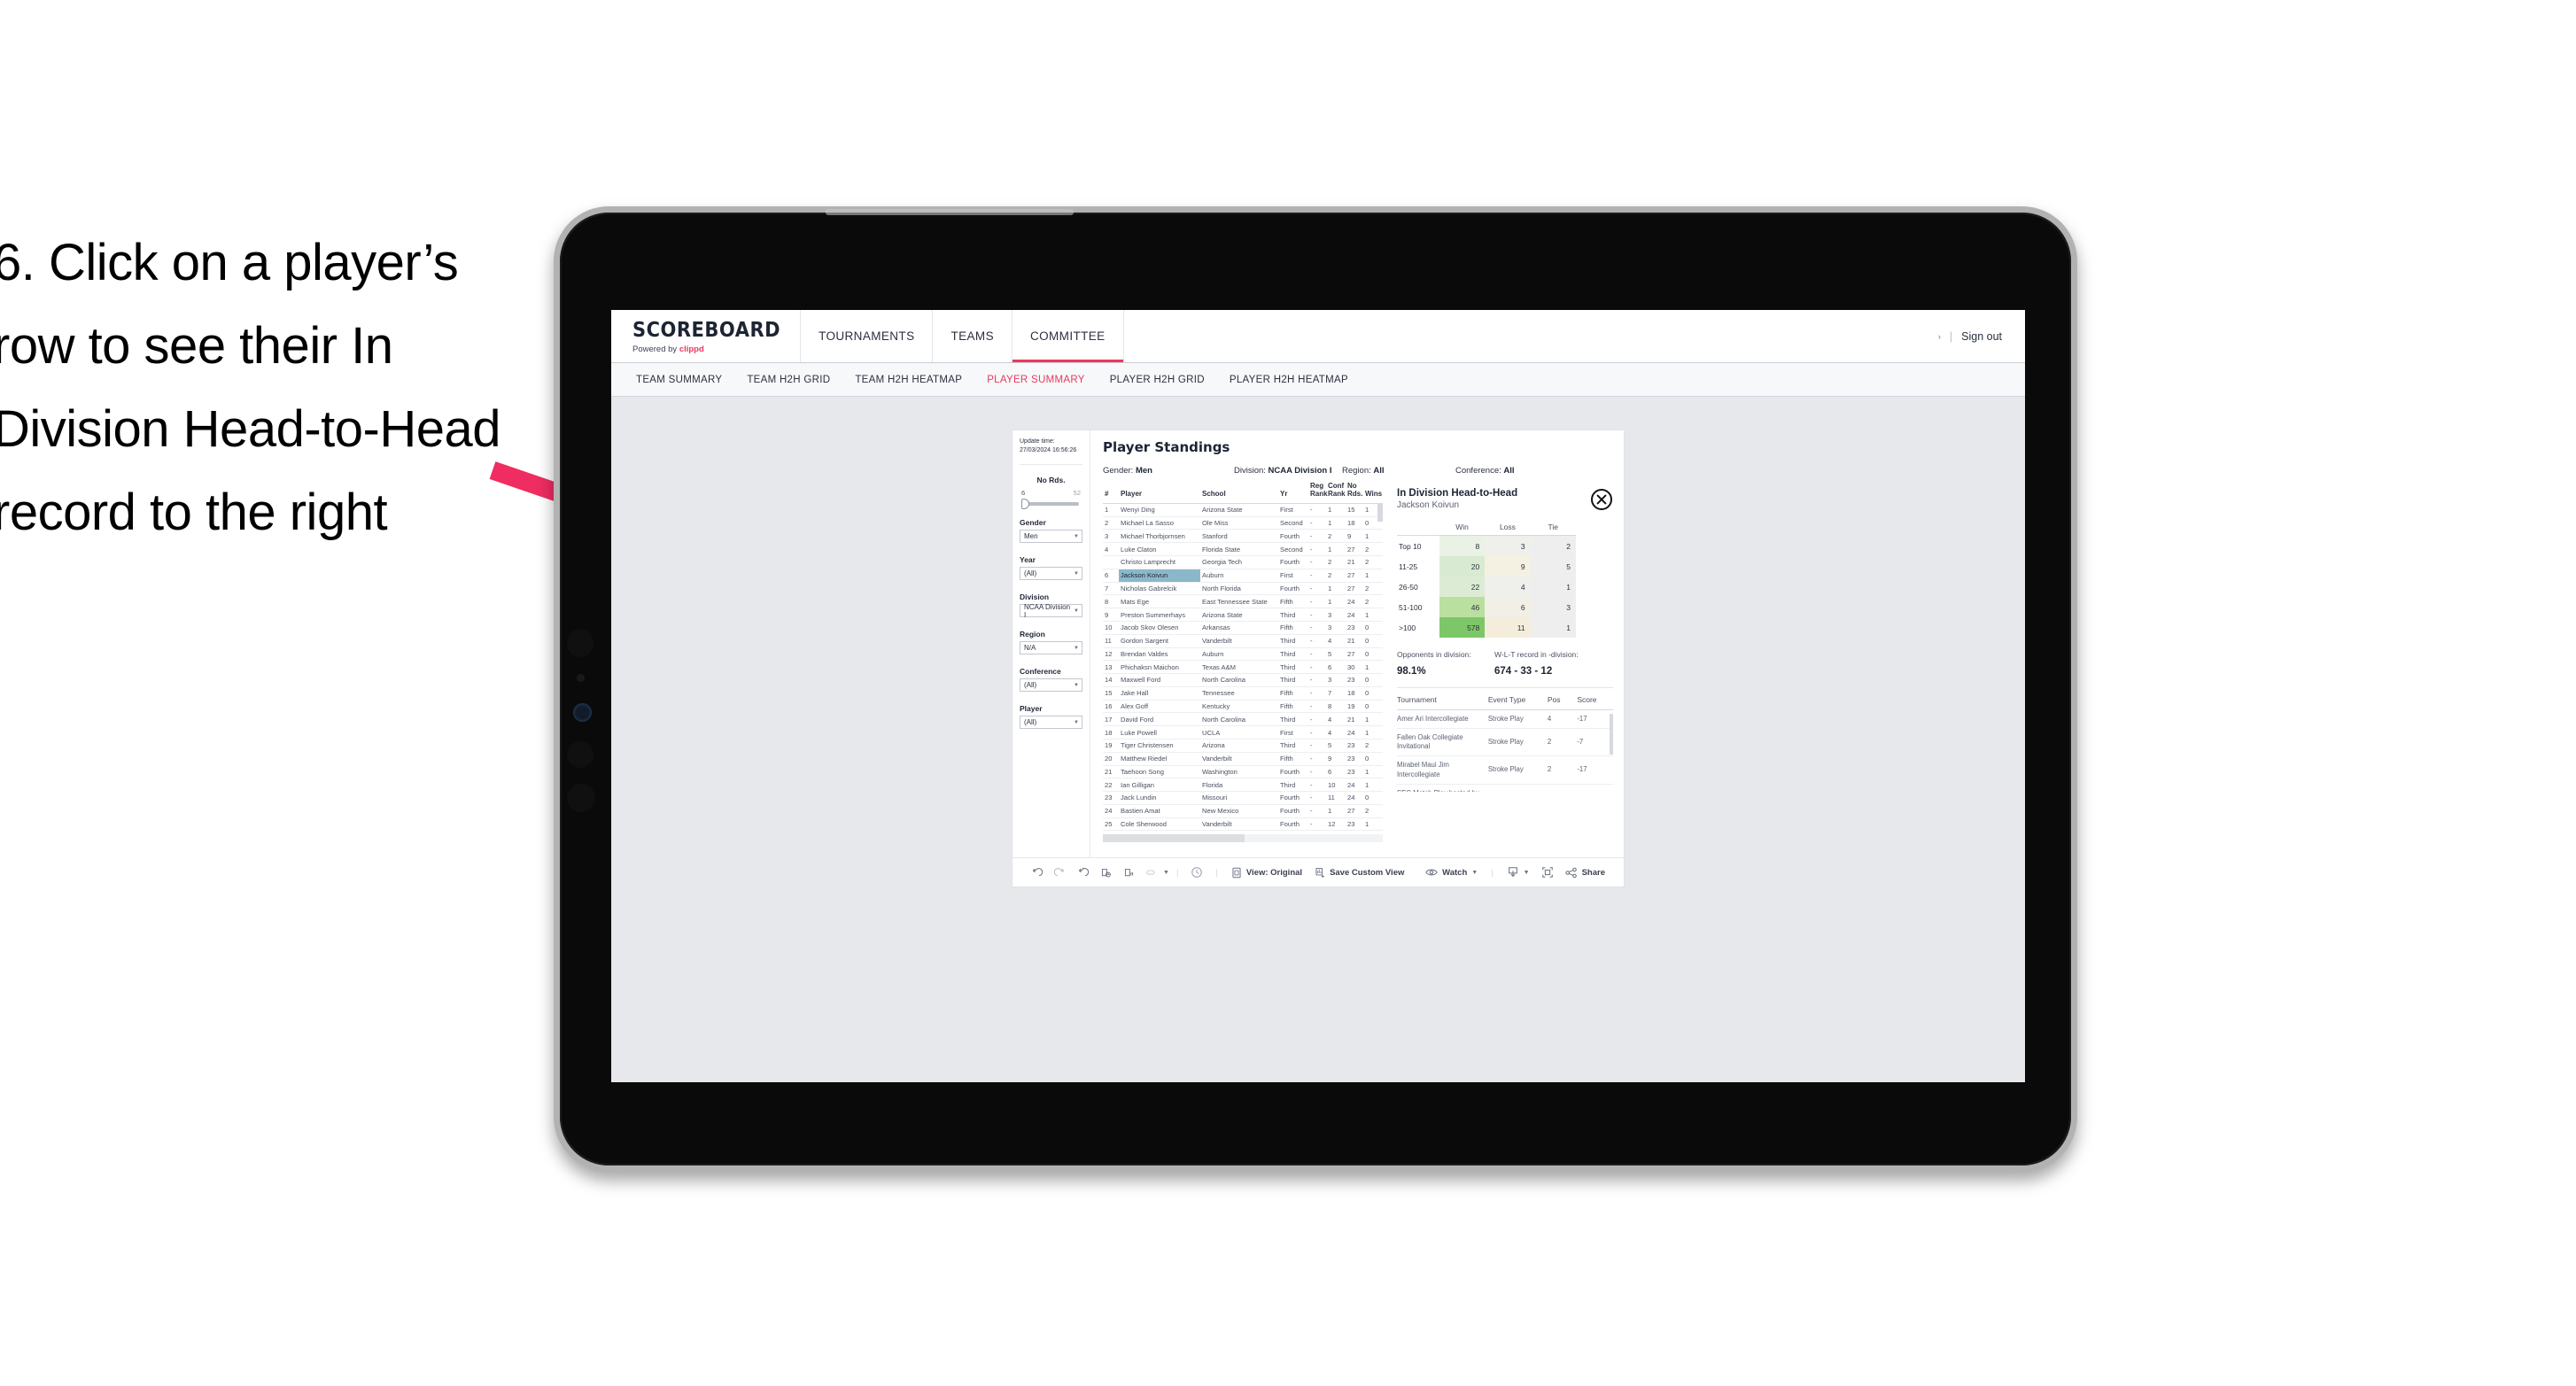 The height and width of the screenshot is (1386, 2576). Describe the element at coordinates (1050, 505) in the screenshot. I see `no-rounds-slider` at that location.